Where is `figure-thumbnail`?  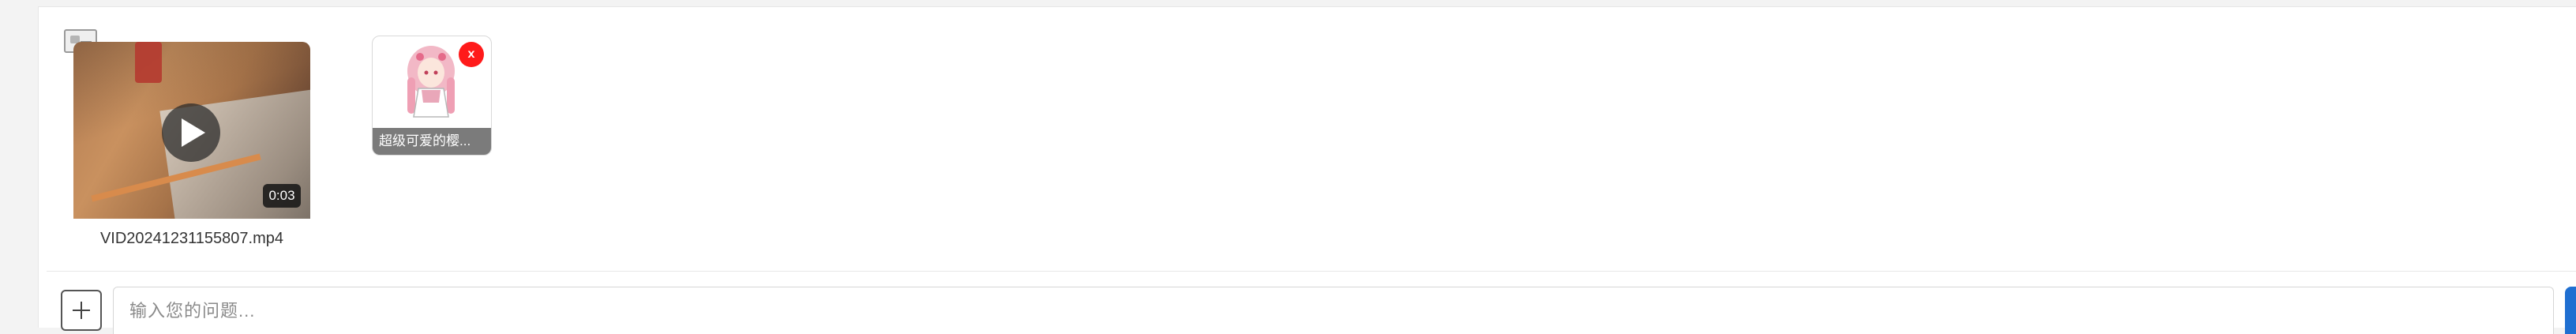
figure-thumbnail is located at coordinates (431, 82).